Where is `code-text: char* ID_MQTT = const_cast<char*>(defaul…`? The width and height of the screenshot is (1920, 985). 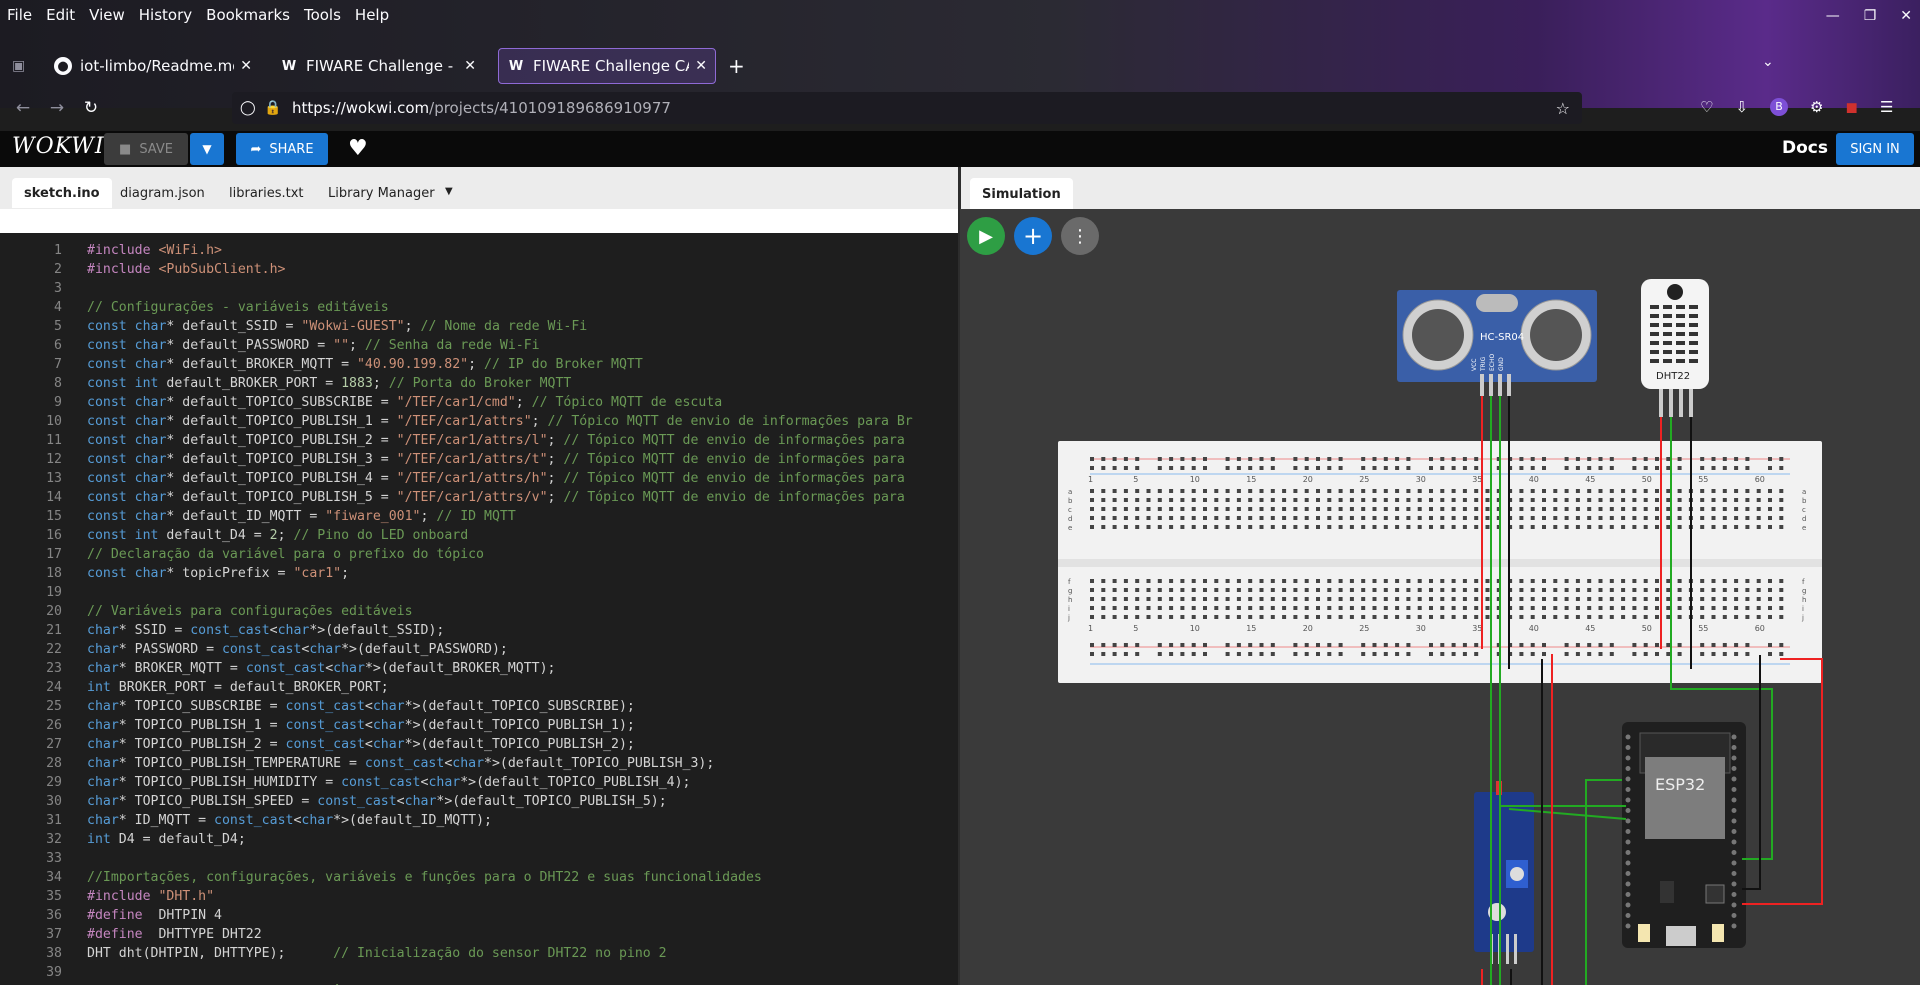
code-text: char* ID_MQTT = const_cast<char*>(defaul… is located at coordinates (289, 820).